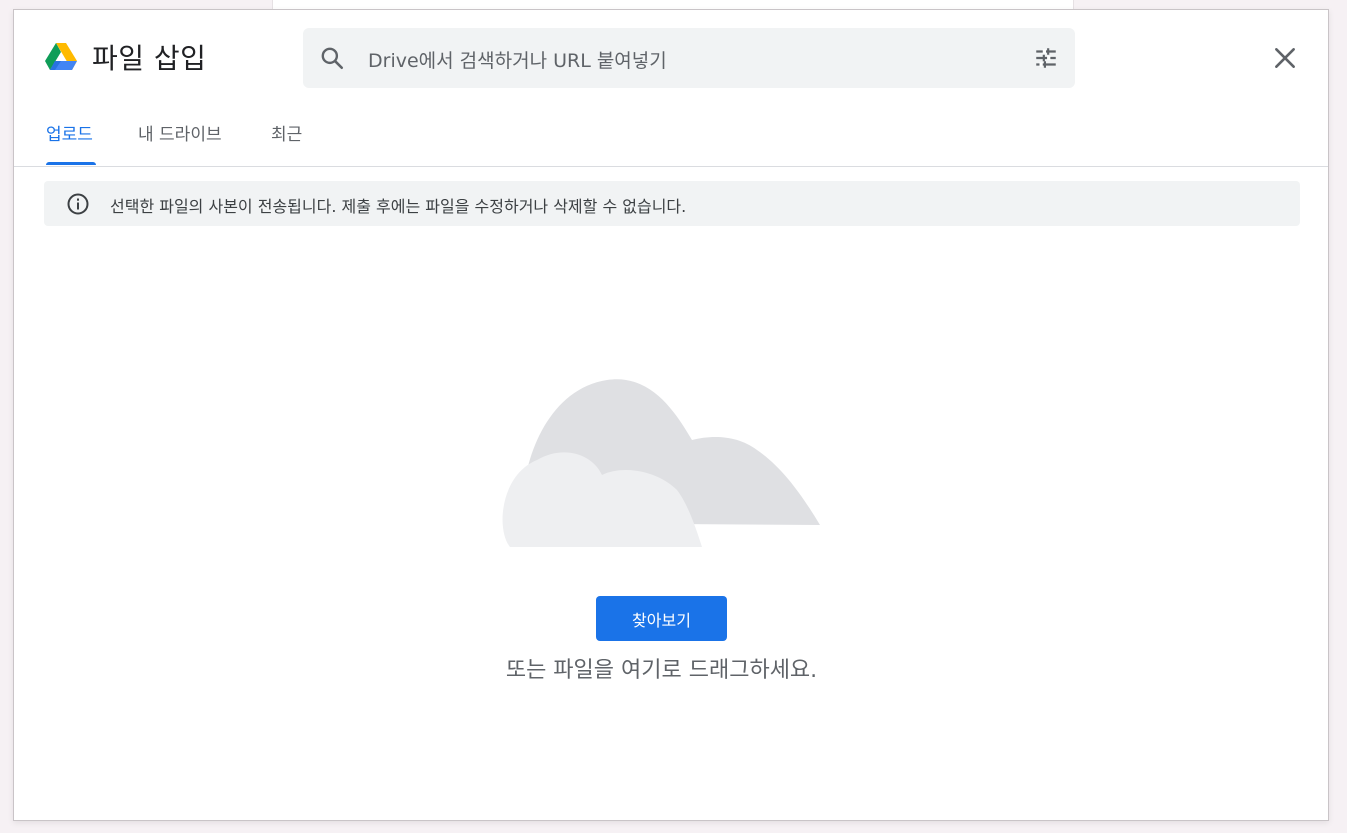 This screenshot has height=833, width=1347. What do you see at coordinates (1285, 58) in the screenshot?
I see `close-icon` at bounding box center [1285, 58].